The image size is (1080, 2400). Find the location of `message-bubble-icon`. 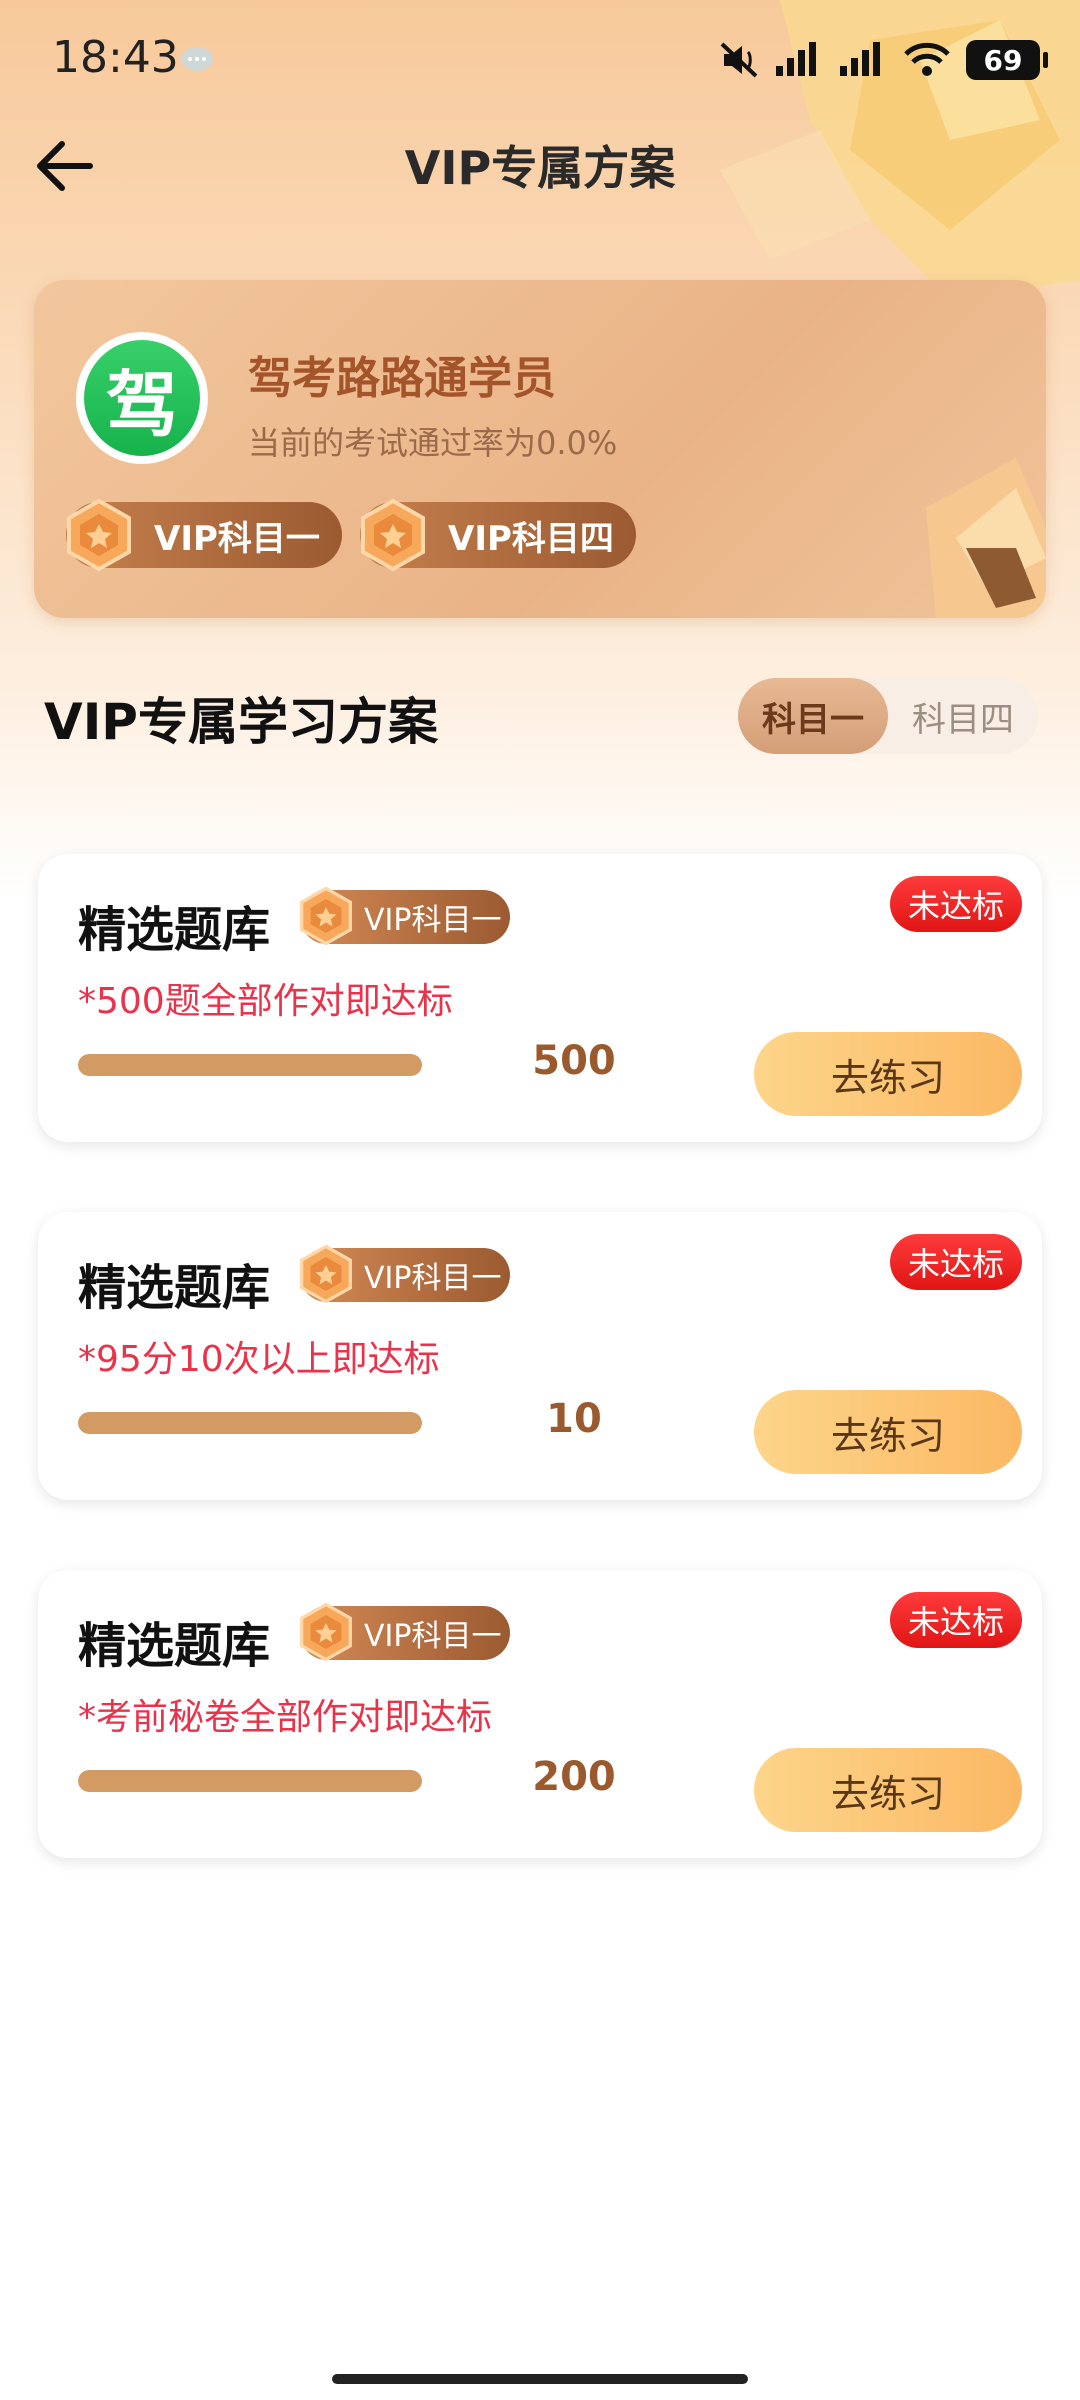

message-bubble-icon is located at coordinates (197, 59).